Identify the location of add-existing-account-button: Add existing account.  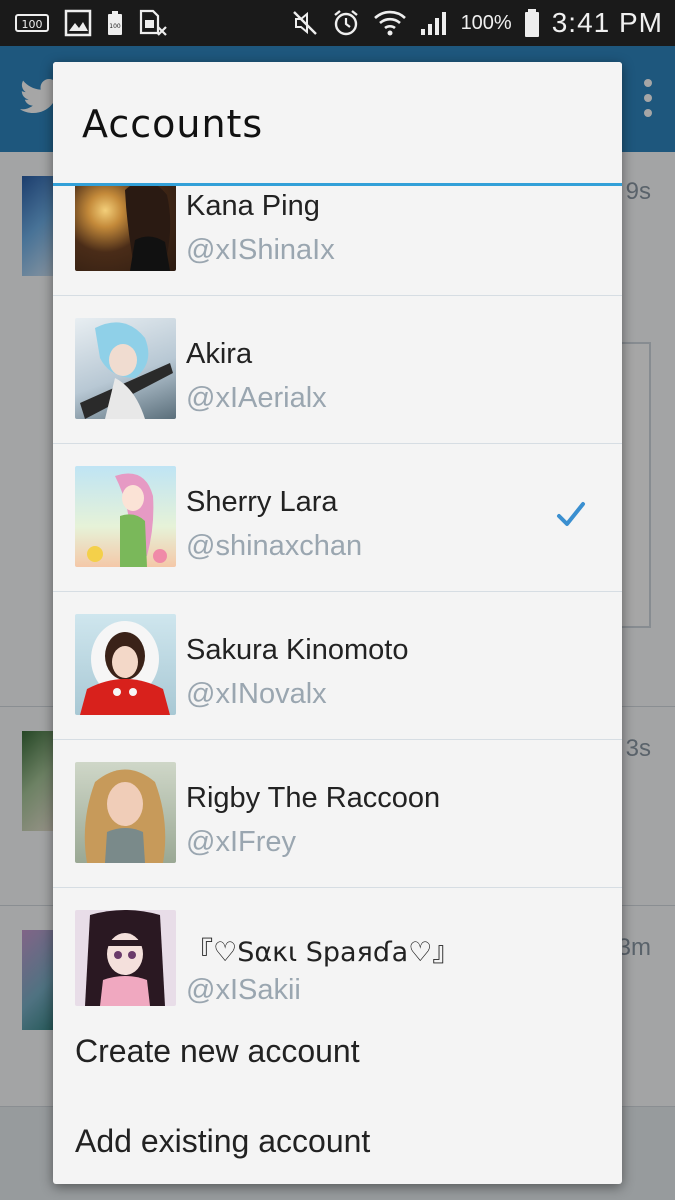
(337, 1140).